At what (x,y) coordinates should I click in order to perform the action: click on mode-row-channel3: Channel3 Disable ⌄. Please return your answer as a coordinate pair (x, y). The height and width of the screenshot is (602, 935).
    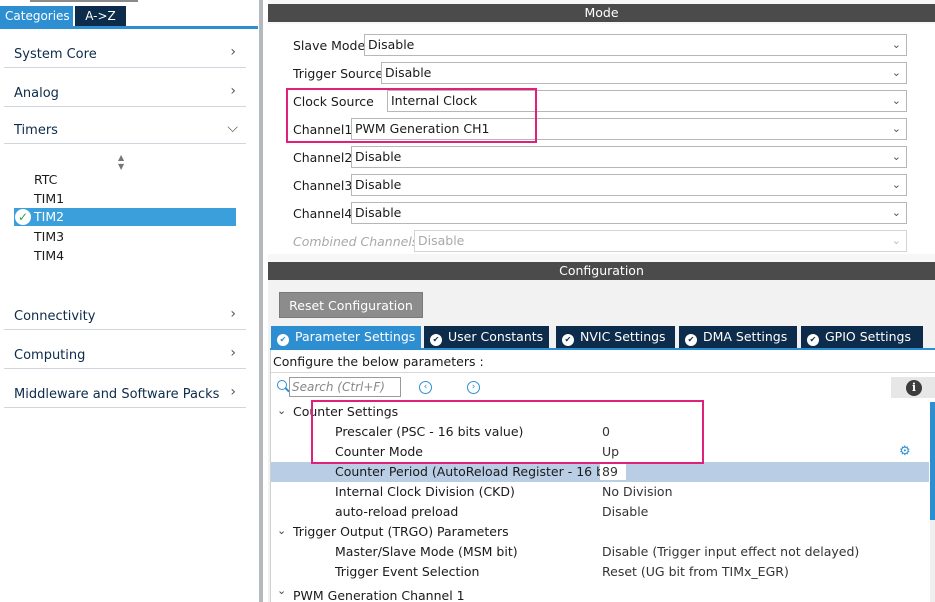
    Looking at the image, I should click on (600, 185).